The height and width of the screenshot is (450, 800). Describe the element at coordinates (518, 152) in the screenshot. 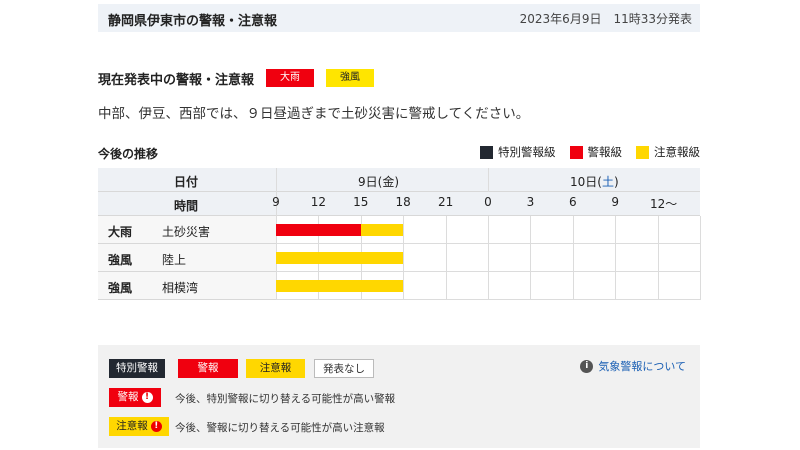

I see `legend-special: 特別警報級` at that location.